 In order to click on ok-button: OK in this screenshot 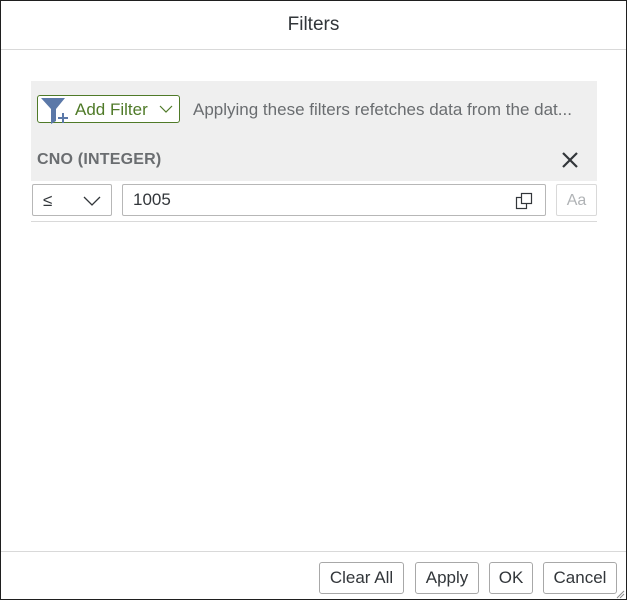, I will do `click(511, 578)`.